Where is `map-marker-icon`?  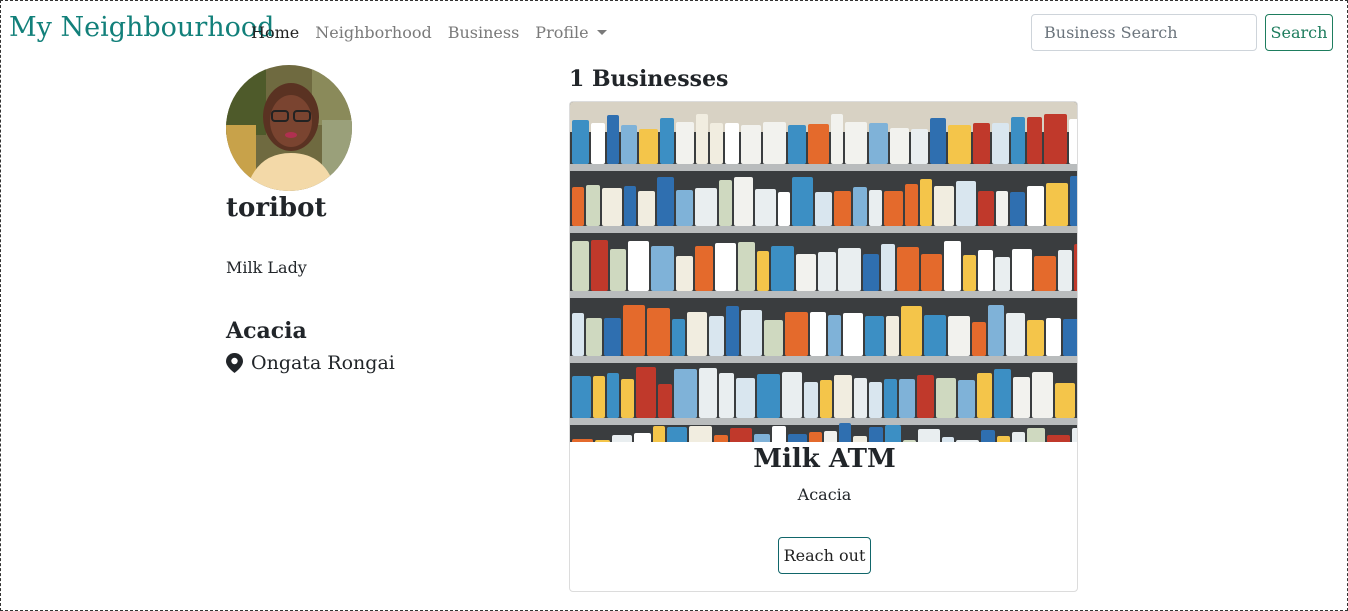 map-marker-icon is located at coordinates (234, 363).